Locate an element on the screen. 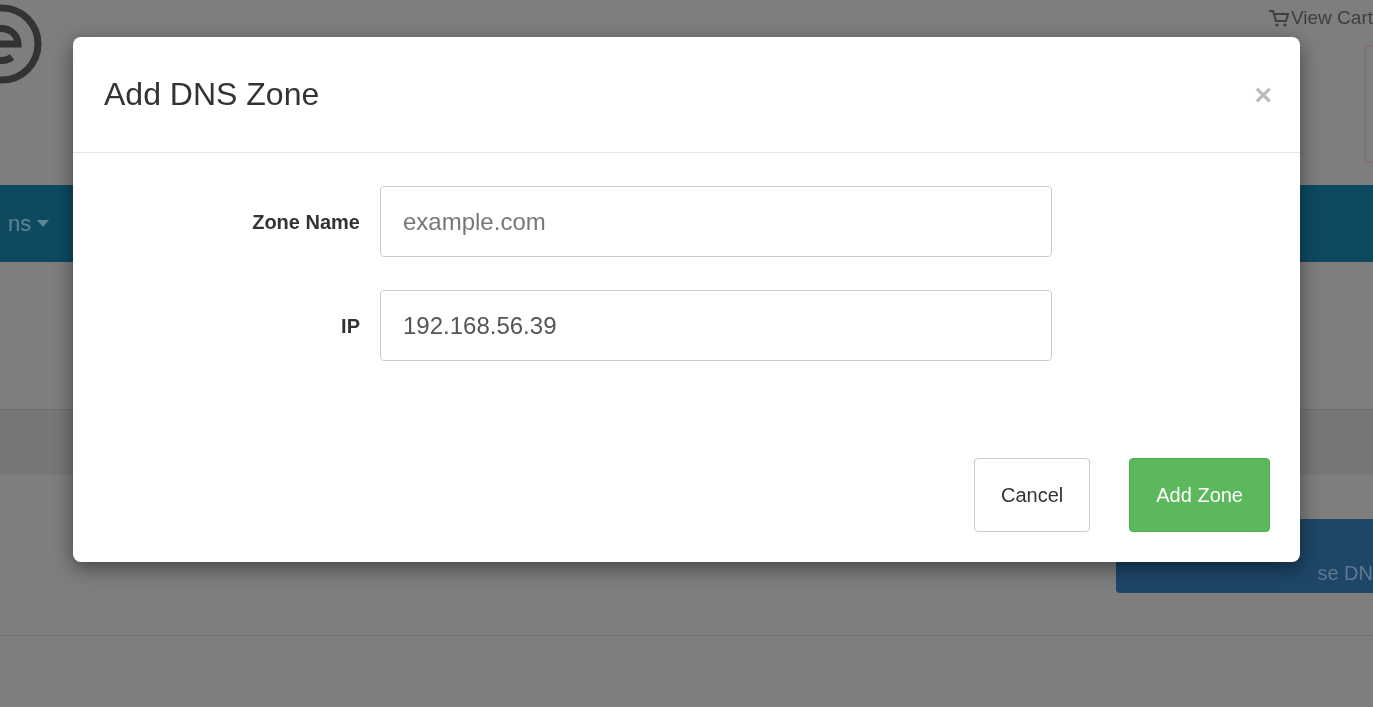 The height and width of the screenshot is (707, 1373). cancel-button: Cancel is located at coordinates (1032, 495).